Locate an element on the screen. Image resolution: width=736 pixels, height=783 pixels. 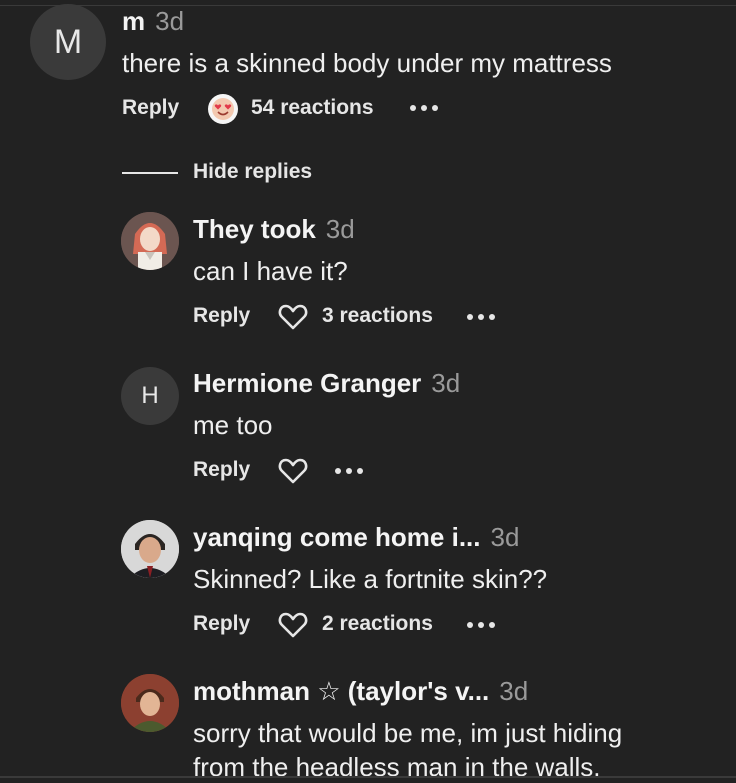
avatar-letter: H is located at coordinates (150, 395).